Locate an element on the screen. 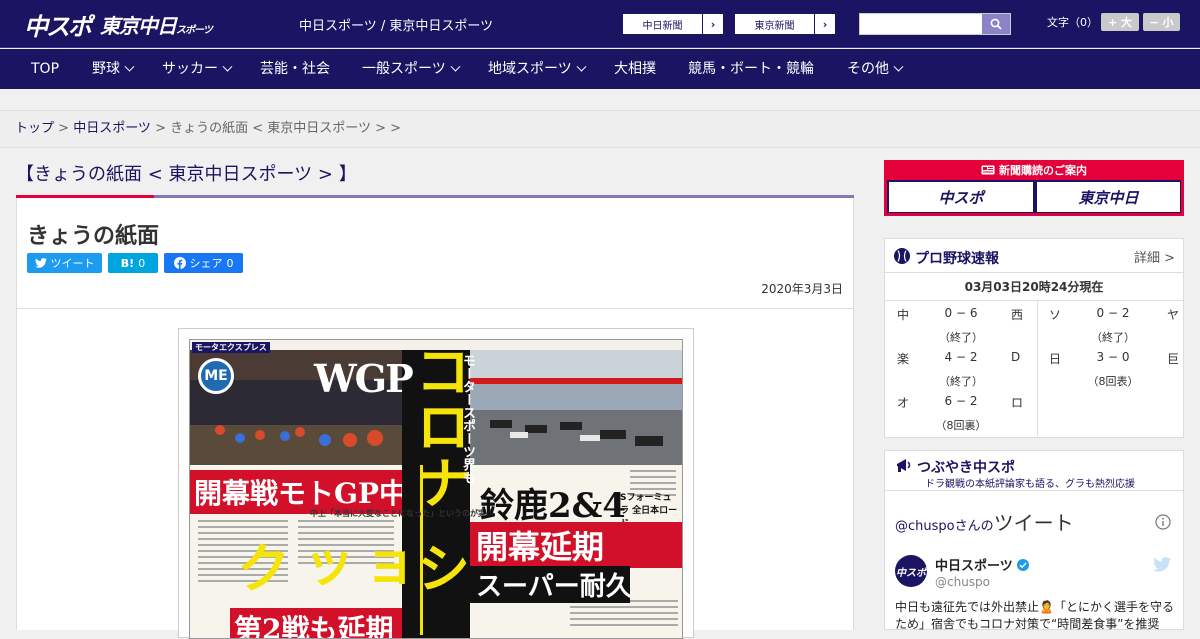  tokyo-shimbun-button: 東京新聞 › is located at coordinates (785, 24).